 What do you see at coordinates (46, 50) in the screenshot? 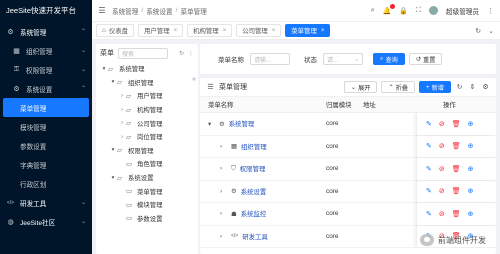
I see `sidebar-item: ▦ 组织管理 ⌄` at bounding box center [46, 50].